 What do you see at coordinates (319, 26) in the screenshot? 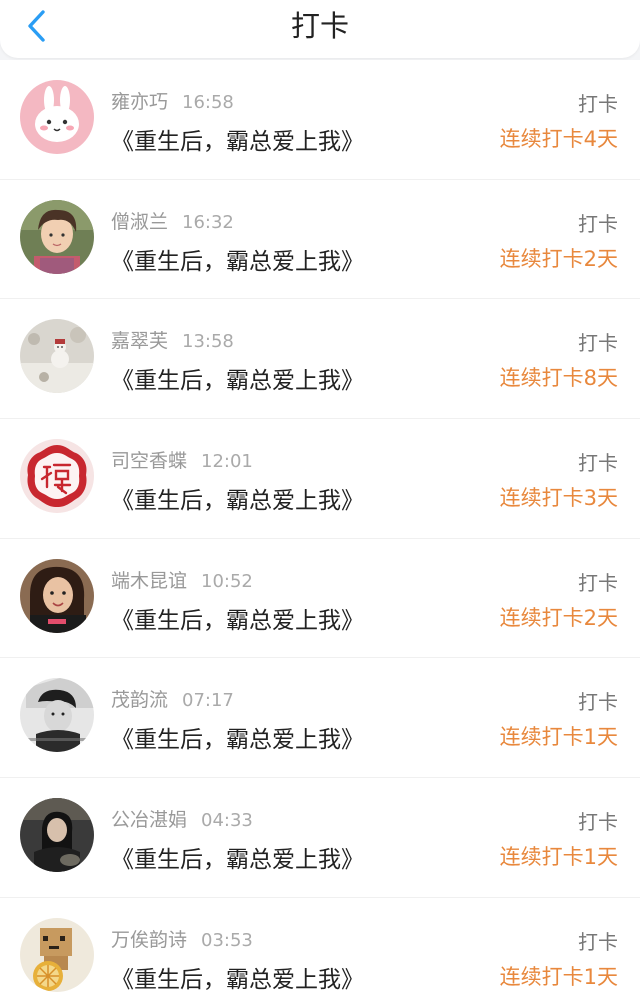
I see `page-title: 打卡` at bounding box center [319, 26].